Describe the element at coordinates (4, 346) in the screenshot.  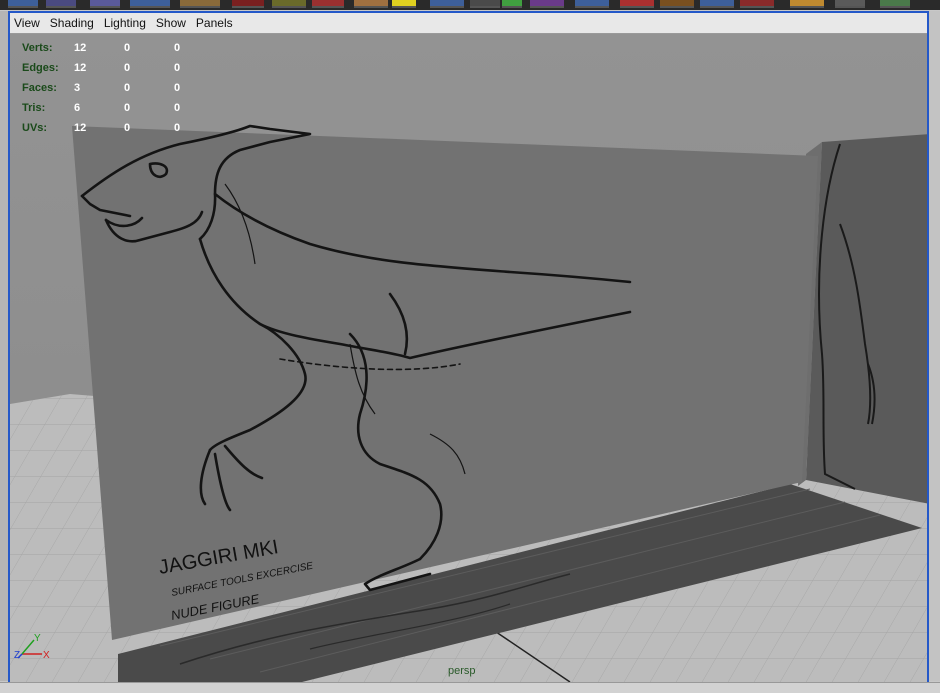
I see `left-toolbar-strip` at that location.